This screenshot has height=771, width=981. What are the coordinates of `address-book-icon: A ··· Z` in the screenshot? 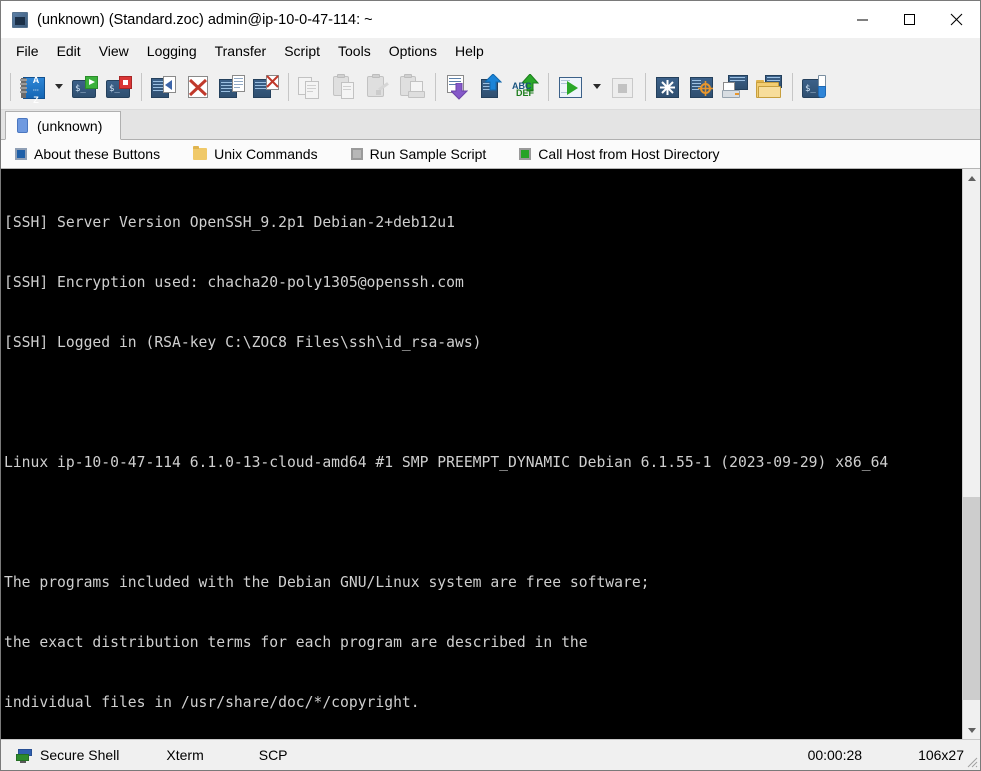 It's located at (33, 89).